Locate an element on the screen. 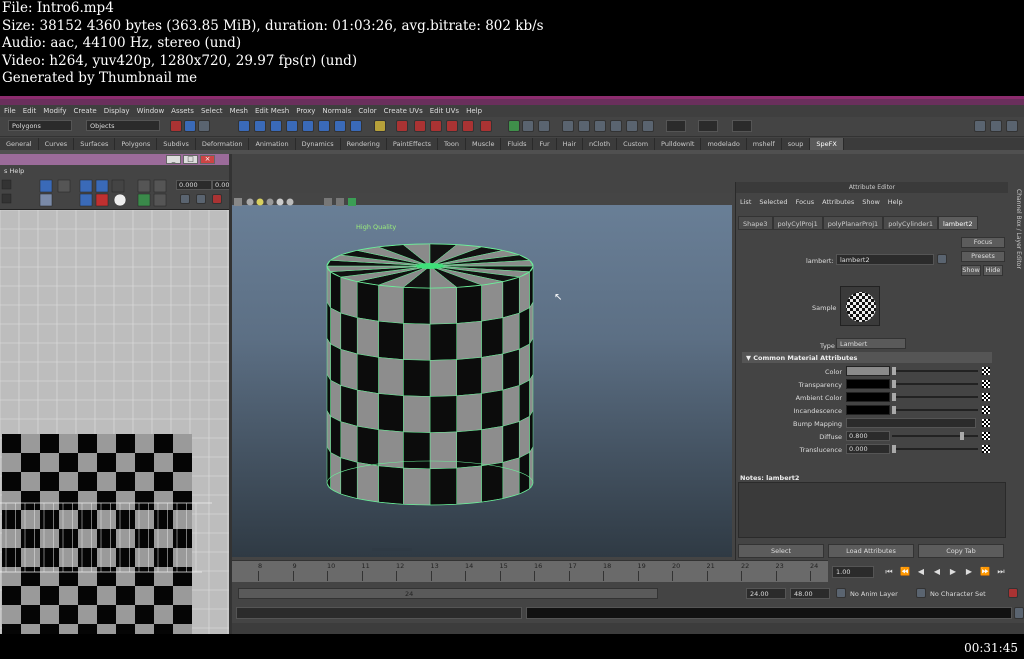  copy-tab-button: Copy Tab is located at coordinates (961, 551).